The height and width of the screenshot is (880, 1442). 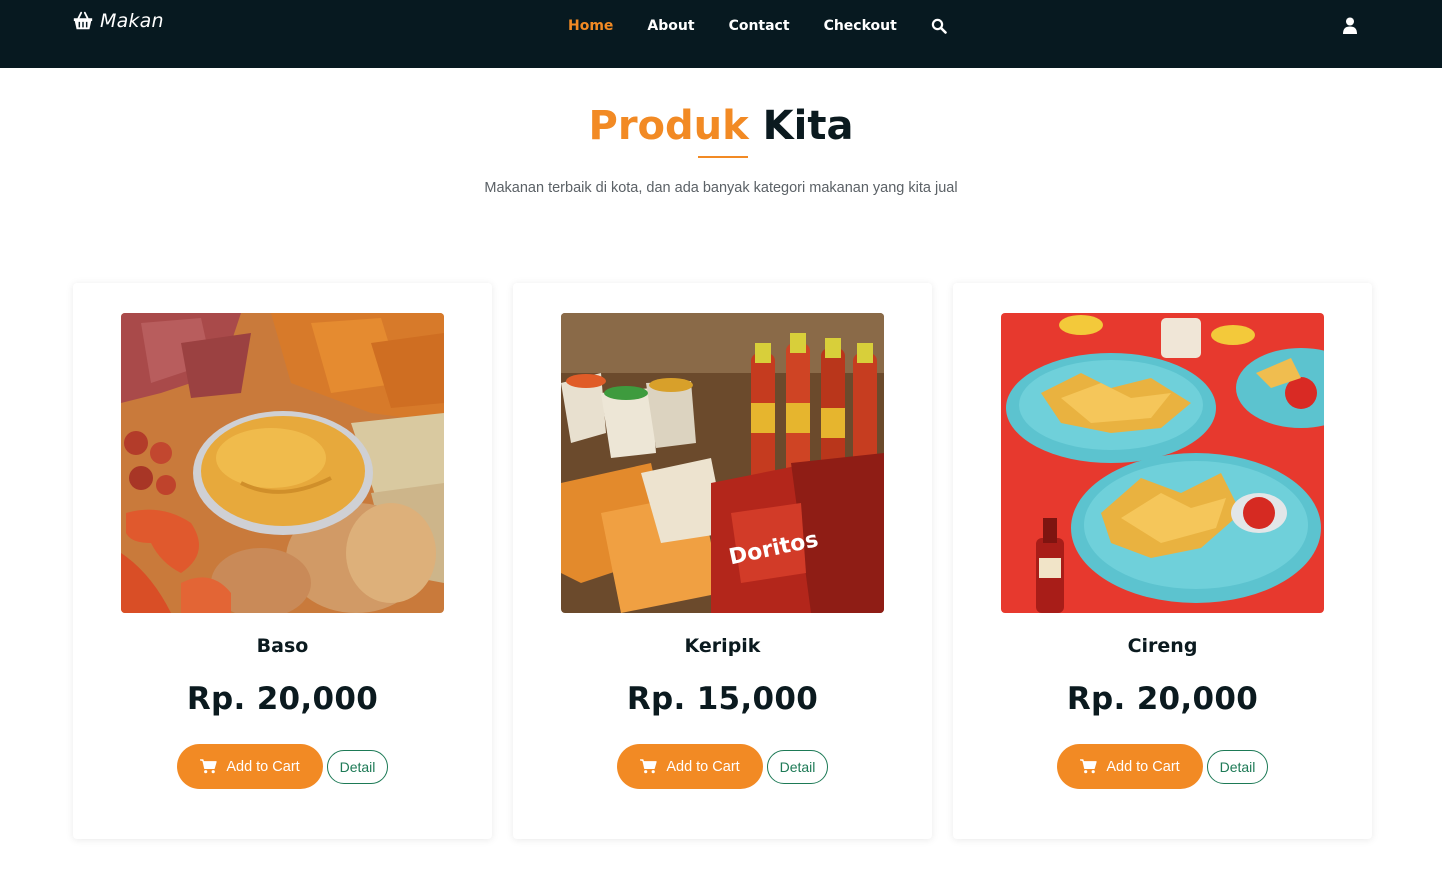 I want to click on search-icon, so click(x=939, y=26).